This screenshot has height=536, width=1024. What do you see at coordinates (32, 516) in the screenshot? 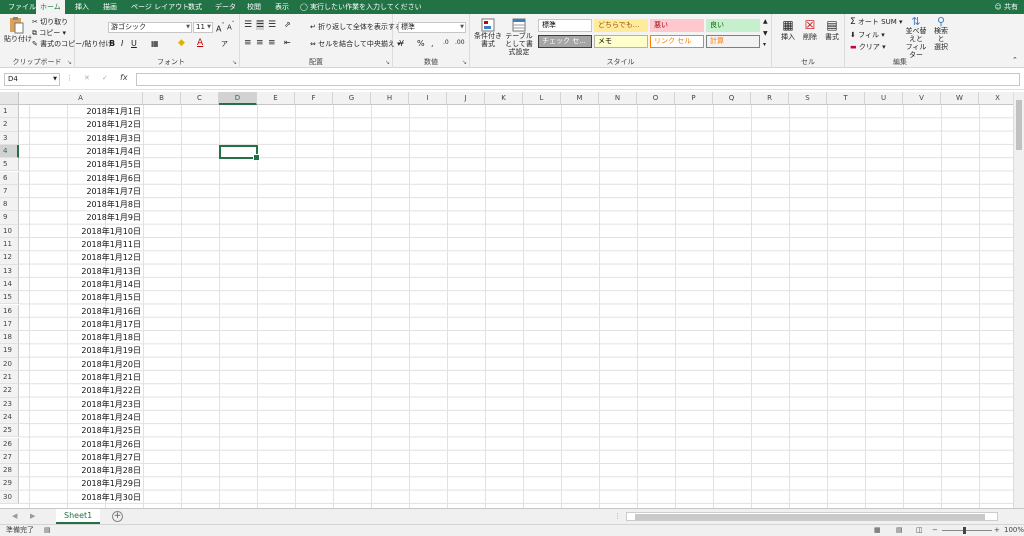
I see `next-sheet-icon: ▶` at bounding box center [32, 516].